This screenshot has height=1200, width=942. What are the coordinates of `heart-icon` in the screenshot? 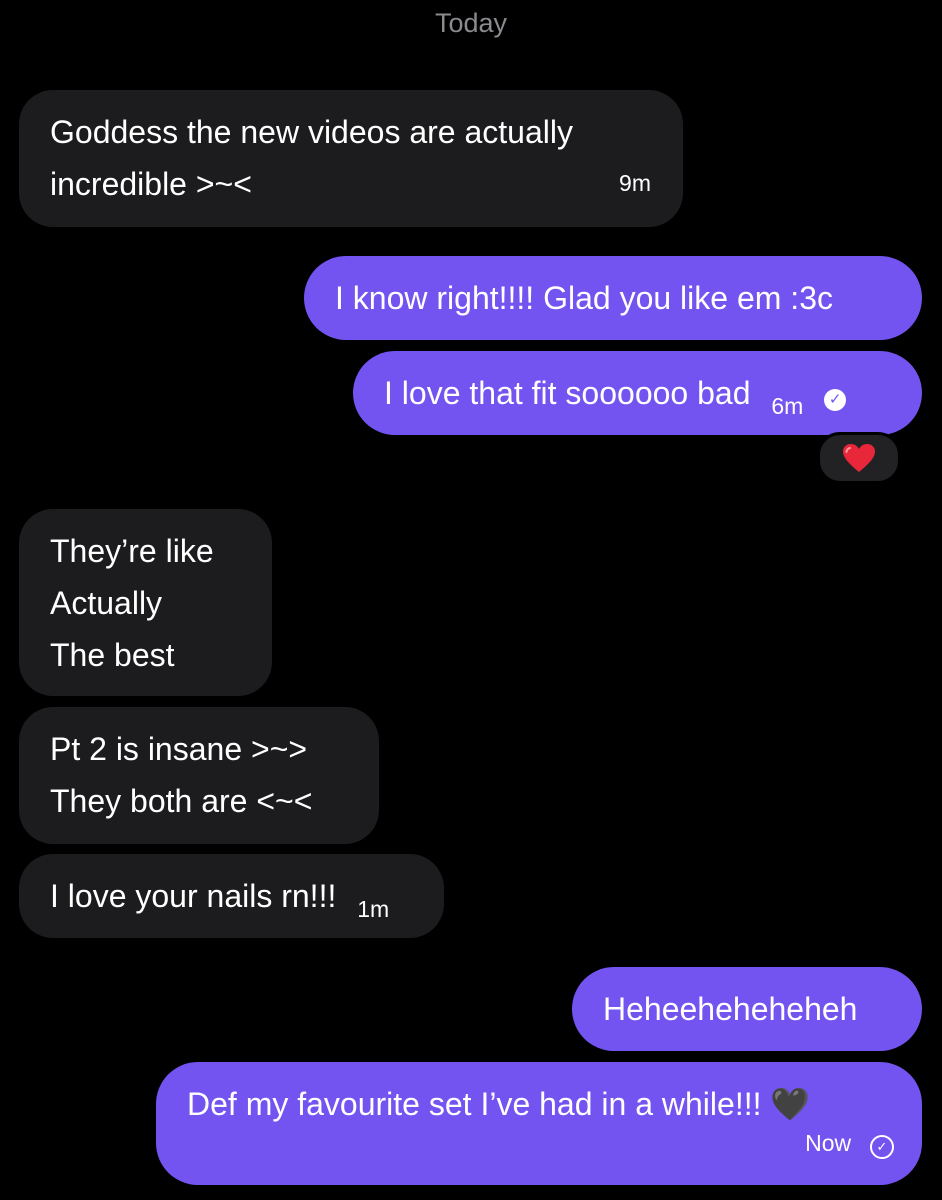 It's located at (859, 458).